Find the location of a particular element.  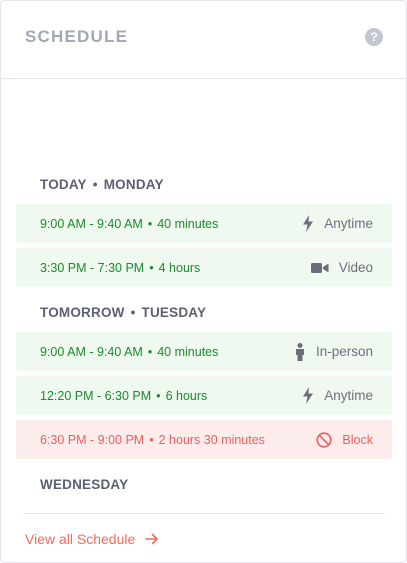

footer-divider is located at coordinates (204, 513).